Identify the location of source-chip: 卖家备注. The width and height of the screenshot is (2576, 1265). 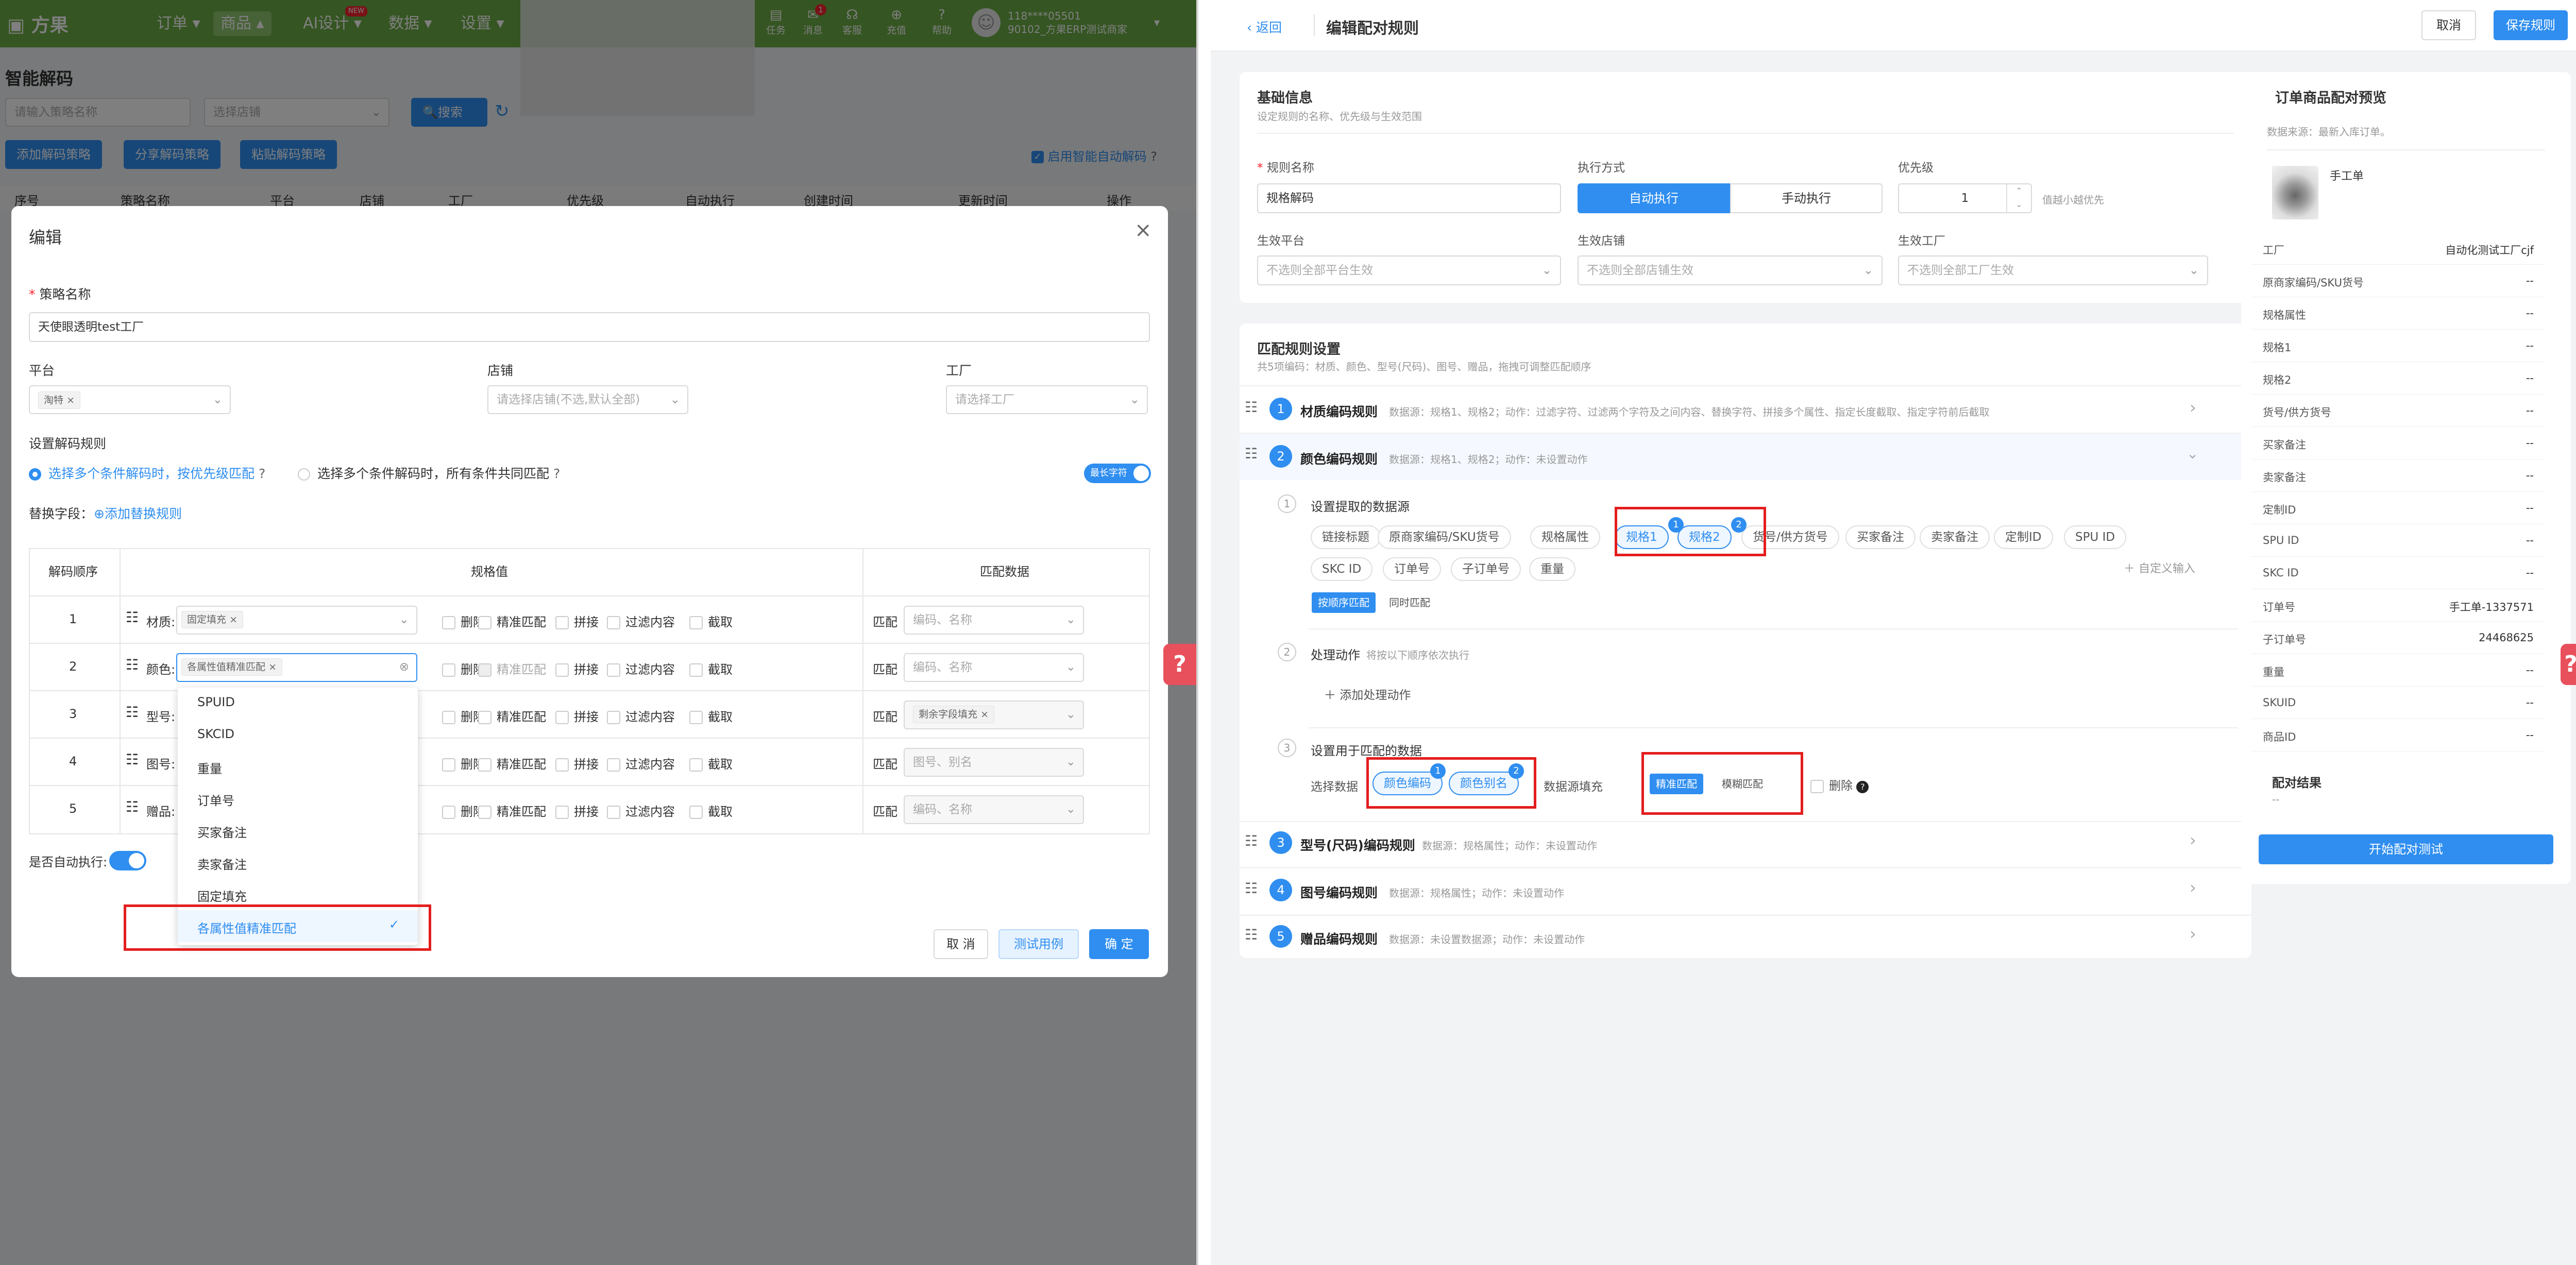
(1955, 537).